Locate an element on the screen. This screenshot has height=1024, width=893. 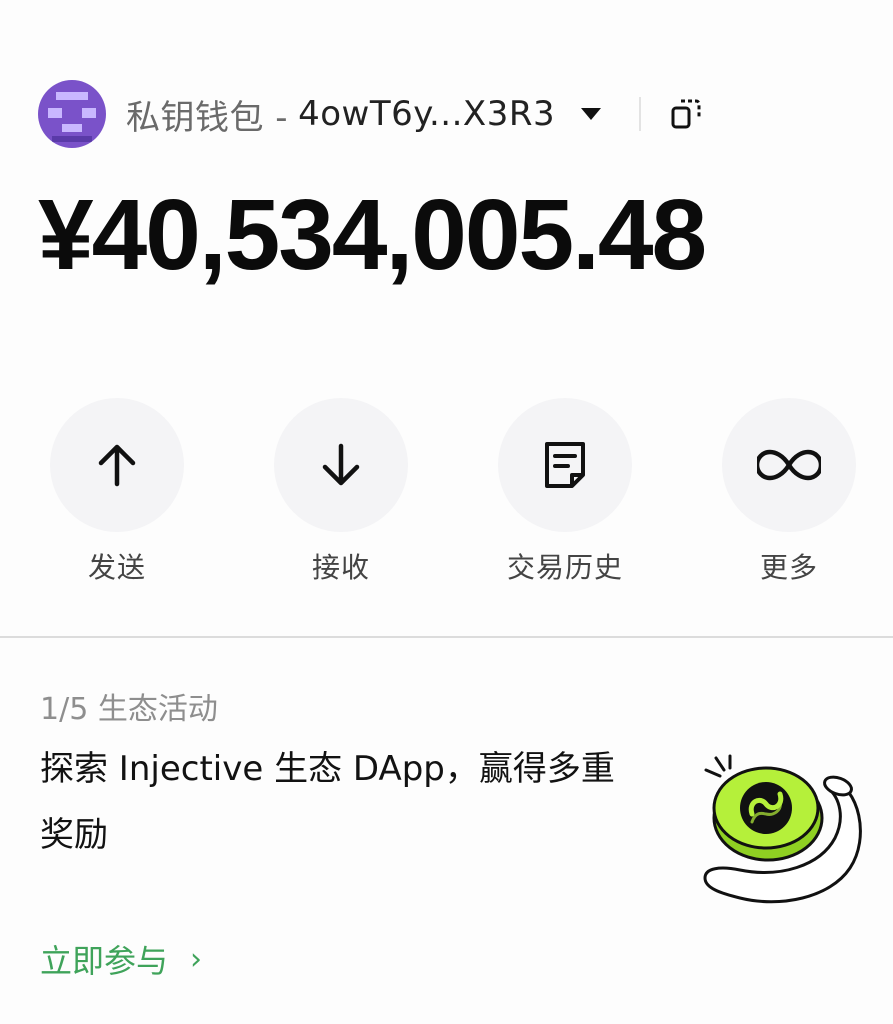
arrow-down-icon is located at coordinates (341, 464).